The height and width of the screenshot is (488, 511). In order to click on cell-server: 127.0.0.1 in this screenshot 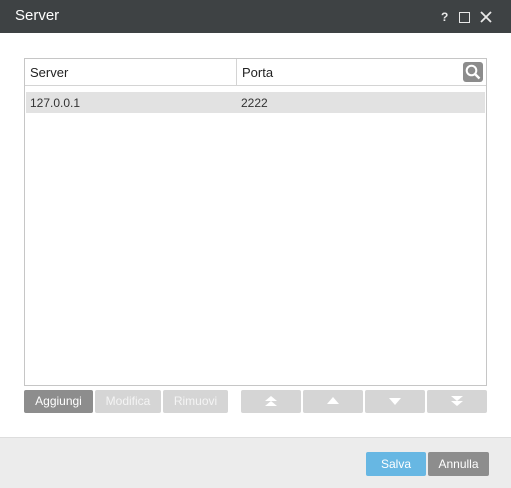, I will do `click(55, 103)`.